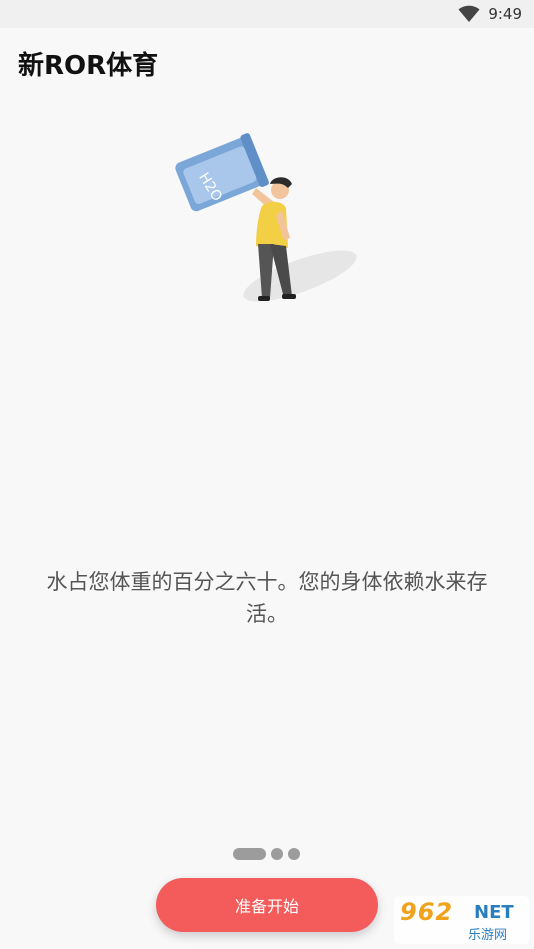 The width and height of the screenshot is (534, 949). Describe the element at coordinates (462, 920) in the screenshot. I see `site-watermark: 962 NET 乐游网` at that location.